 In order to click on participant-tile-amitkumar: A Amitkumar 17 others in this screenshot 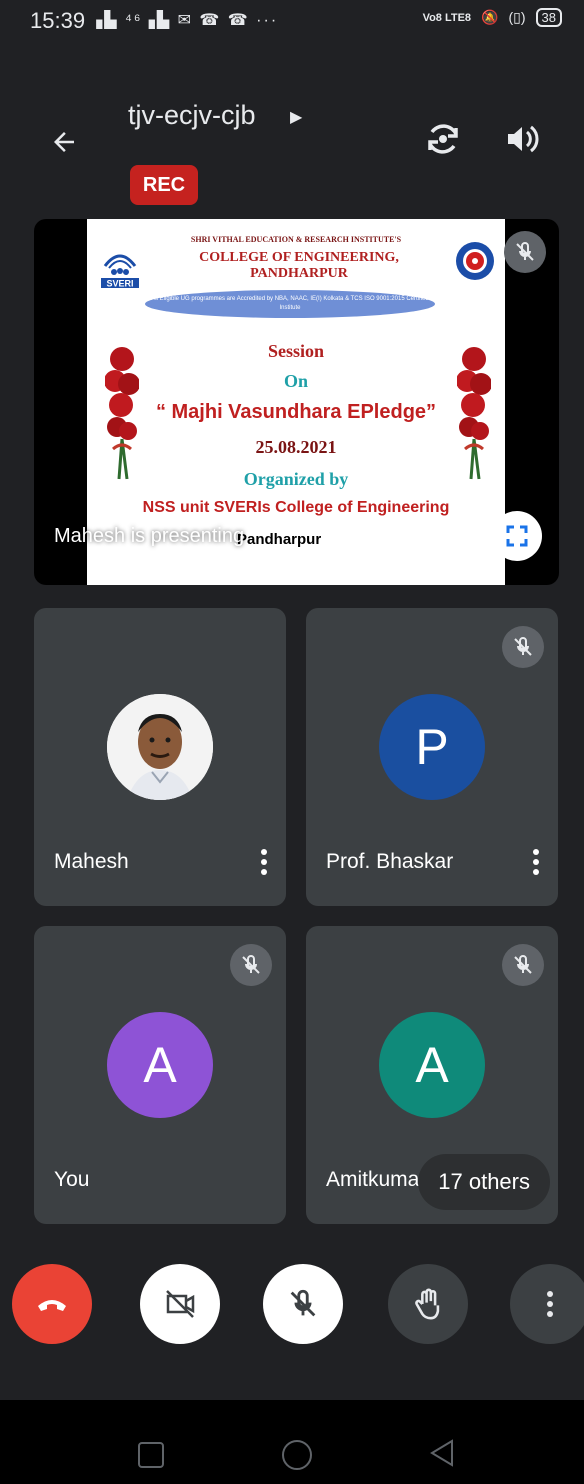, I will do `click(432, 1075)`.